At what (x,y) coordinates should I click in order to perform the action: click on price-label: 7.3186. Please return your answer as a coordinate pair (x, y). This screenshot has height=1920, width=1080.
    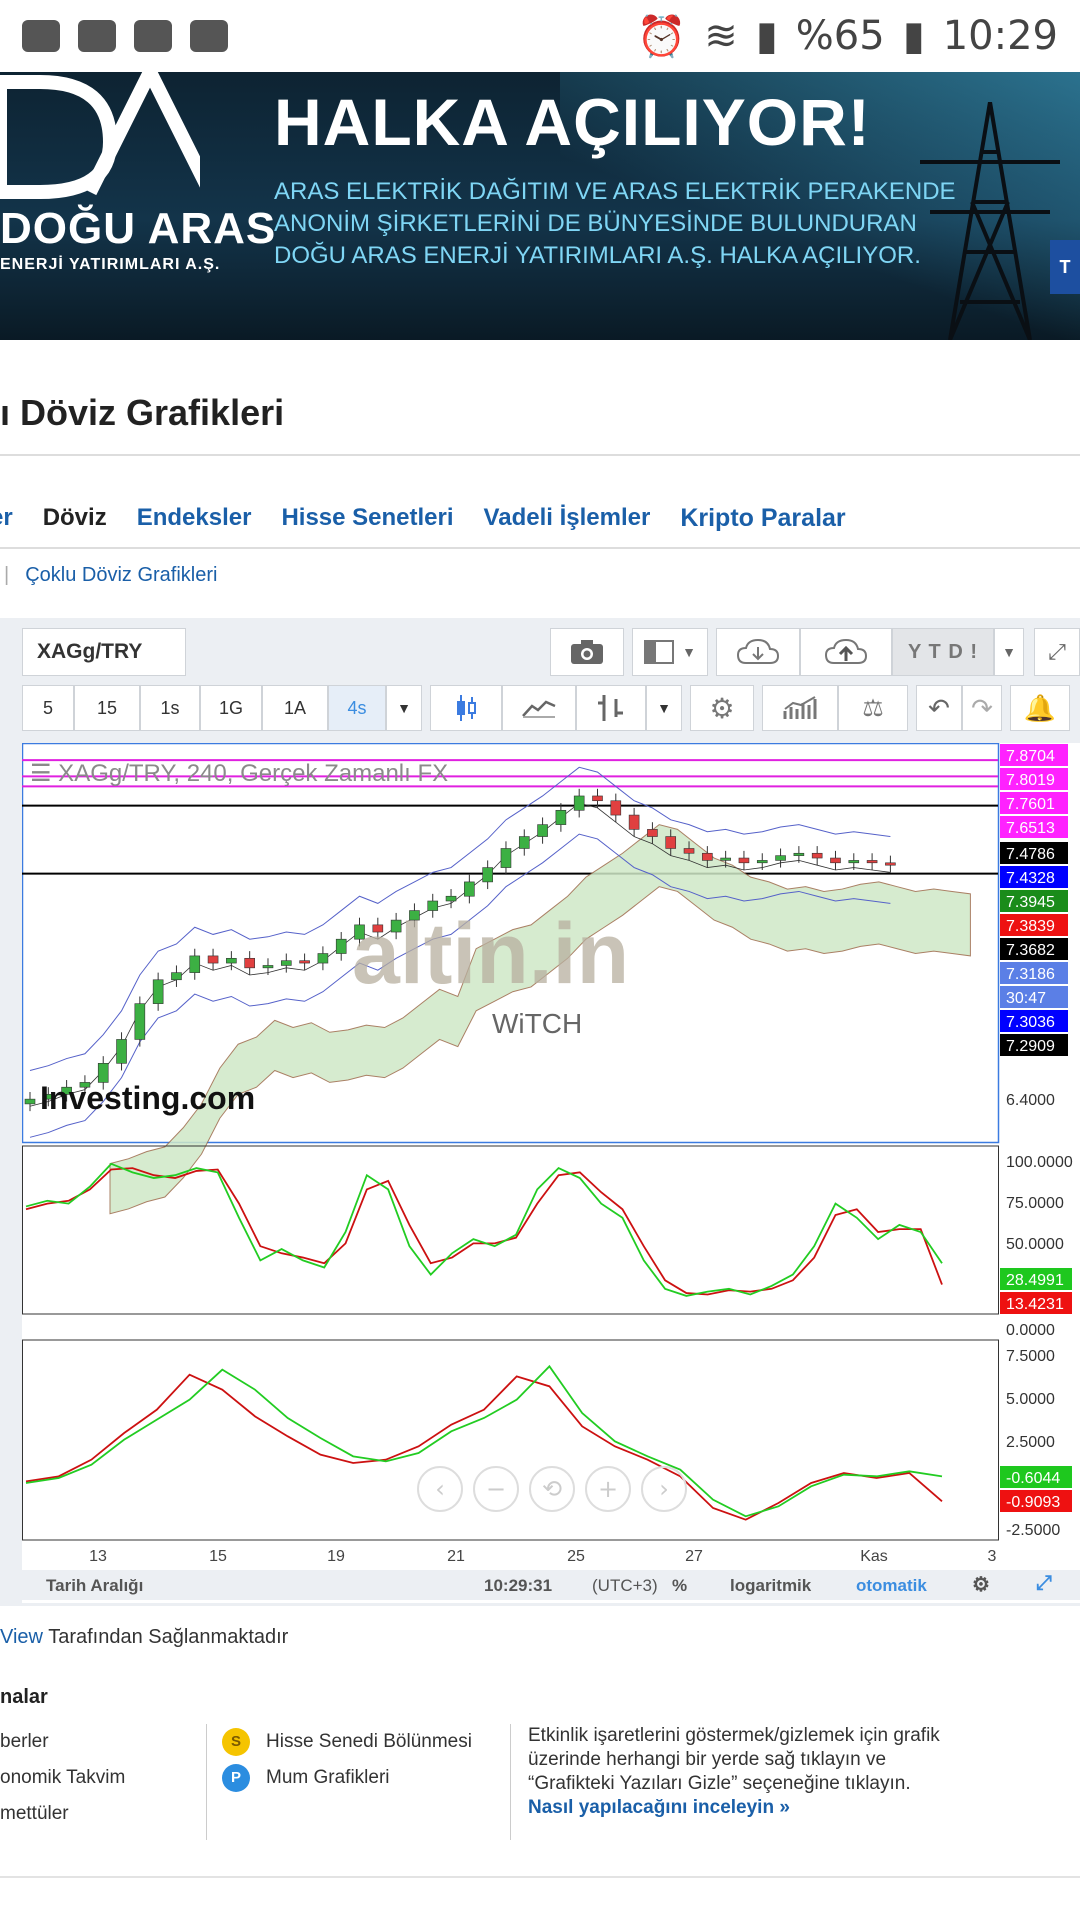
    Looking at the image, I should click on (1030, 974).